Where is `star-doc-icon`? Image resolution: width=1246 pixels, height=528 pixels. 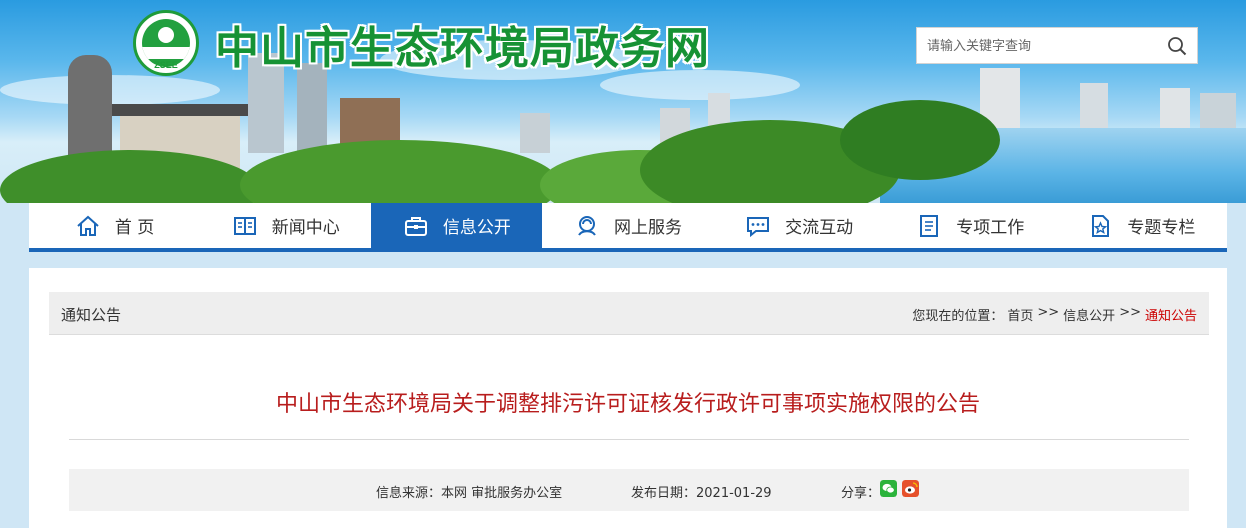 star-doc-icon is located at coordinates (1101, 225).